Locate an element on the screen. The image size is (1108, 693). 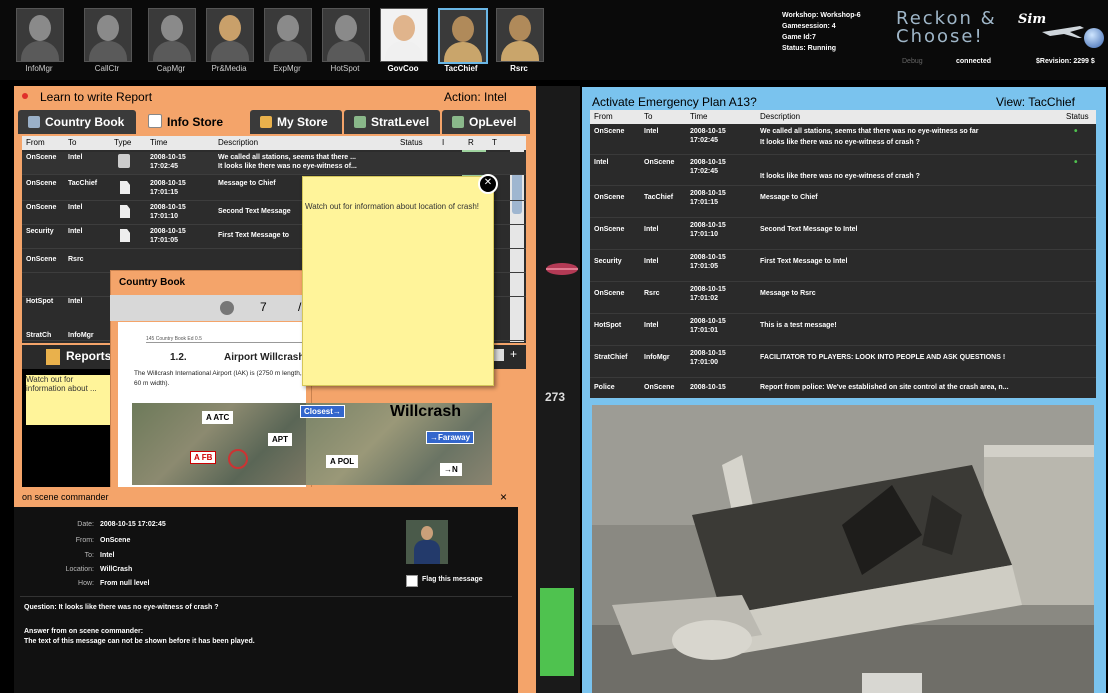
country-book-toolbar: 7 / is located at coordinates (210, 308).